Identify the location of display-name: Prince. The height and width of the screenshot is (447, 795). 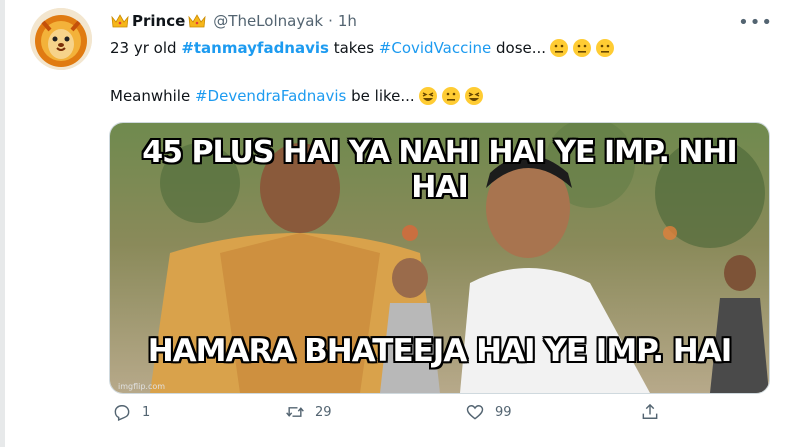
(158, 21).